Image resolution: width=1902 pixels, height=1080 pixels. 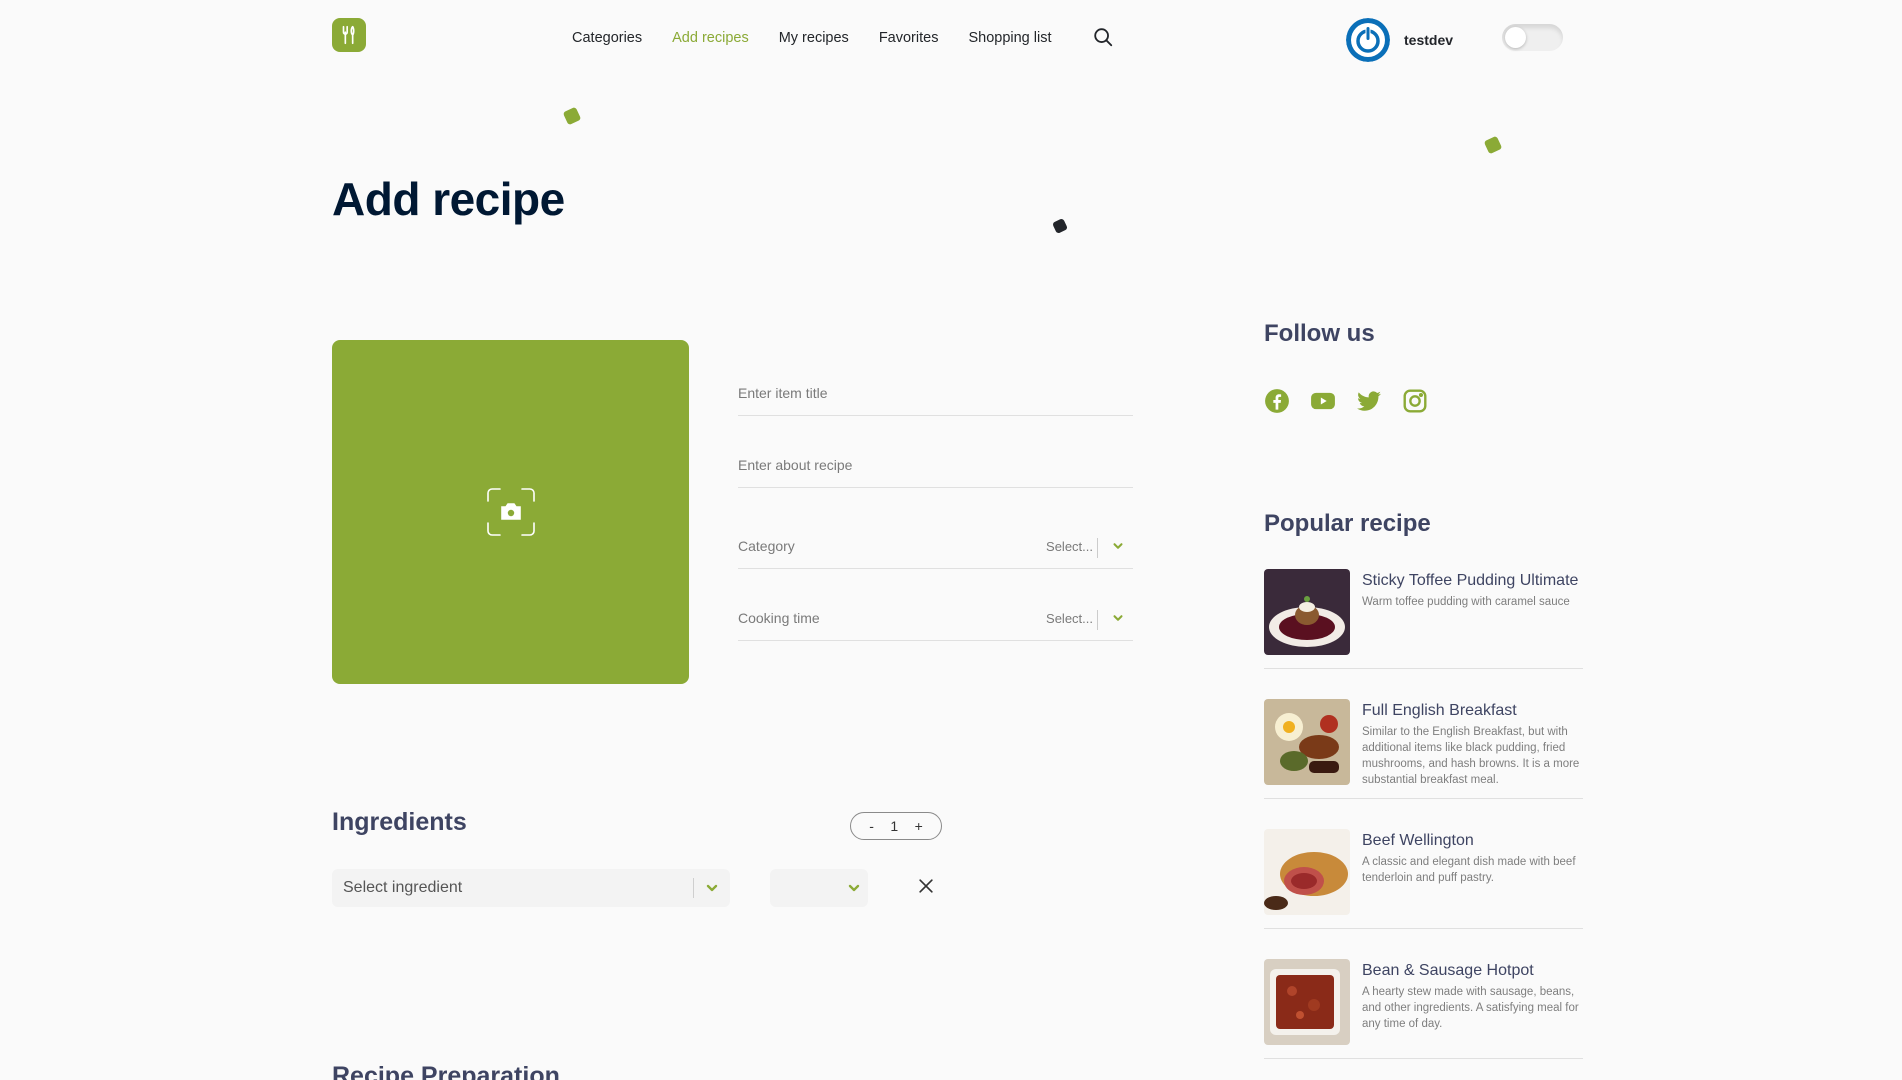 What do you see at coordinates (1415, 401) in the screenshot?
I see `instagram-icon` at bounding box center [1415, 401].